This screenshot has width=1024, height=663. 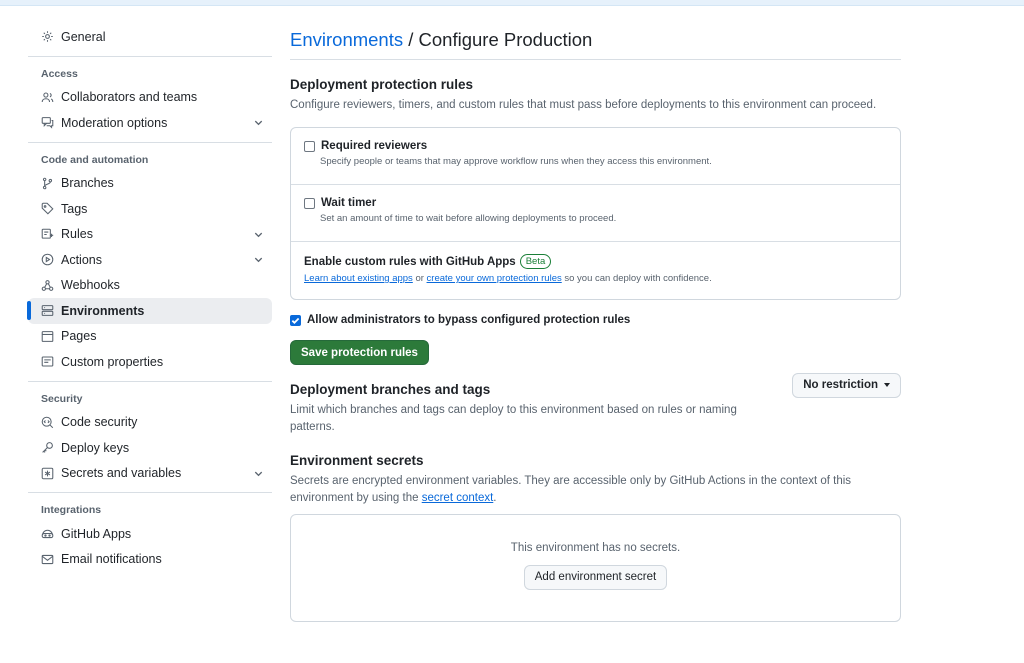 What do you see at coordinates (357, 460) in the screenshot?
I see `environment-secrets-heading: Environment secrets` at bounding box center [357, 460].